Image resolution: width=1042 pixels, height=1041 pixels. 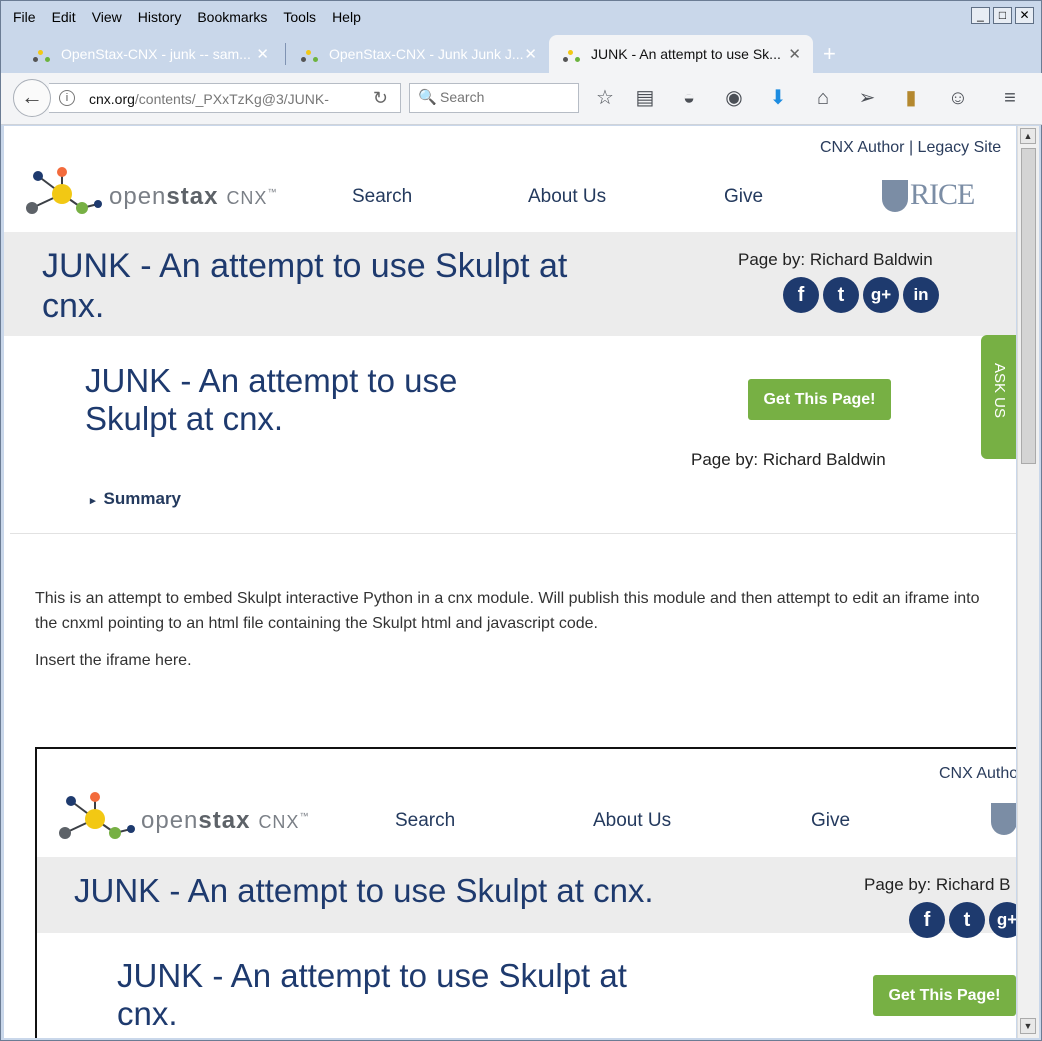 What do you see at coordinates (823, 98) in the screenshot?
I see `home-icon: ⌂` at bounding box center [823, 98].